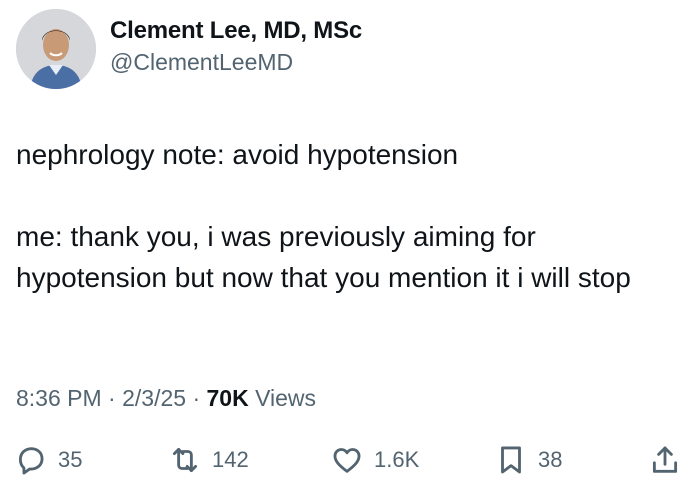 The height and width of the screenshot is (495, 700). I want to click on share-icon, so click(665, 459).